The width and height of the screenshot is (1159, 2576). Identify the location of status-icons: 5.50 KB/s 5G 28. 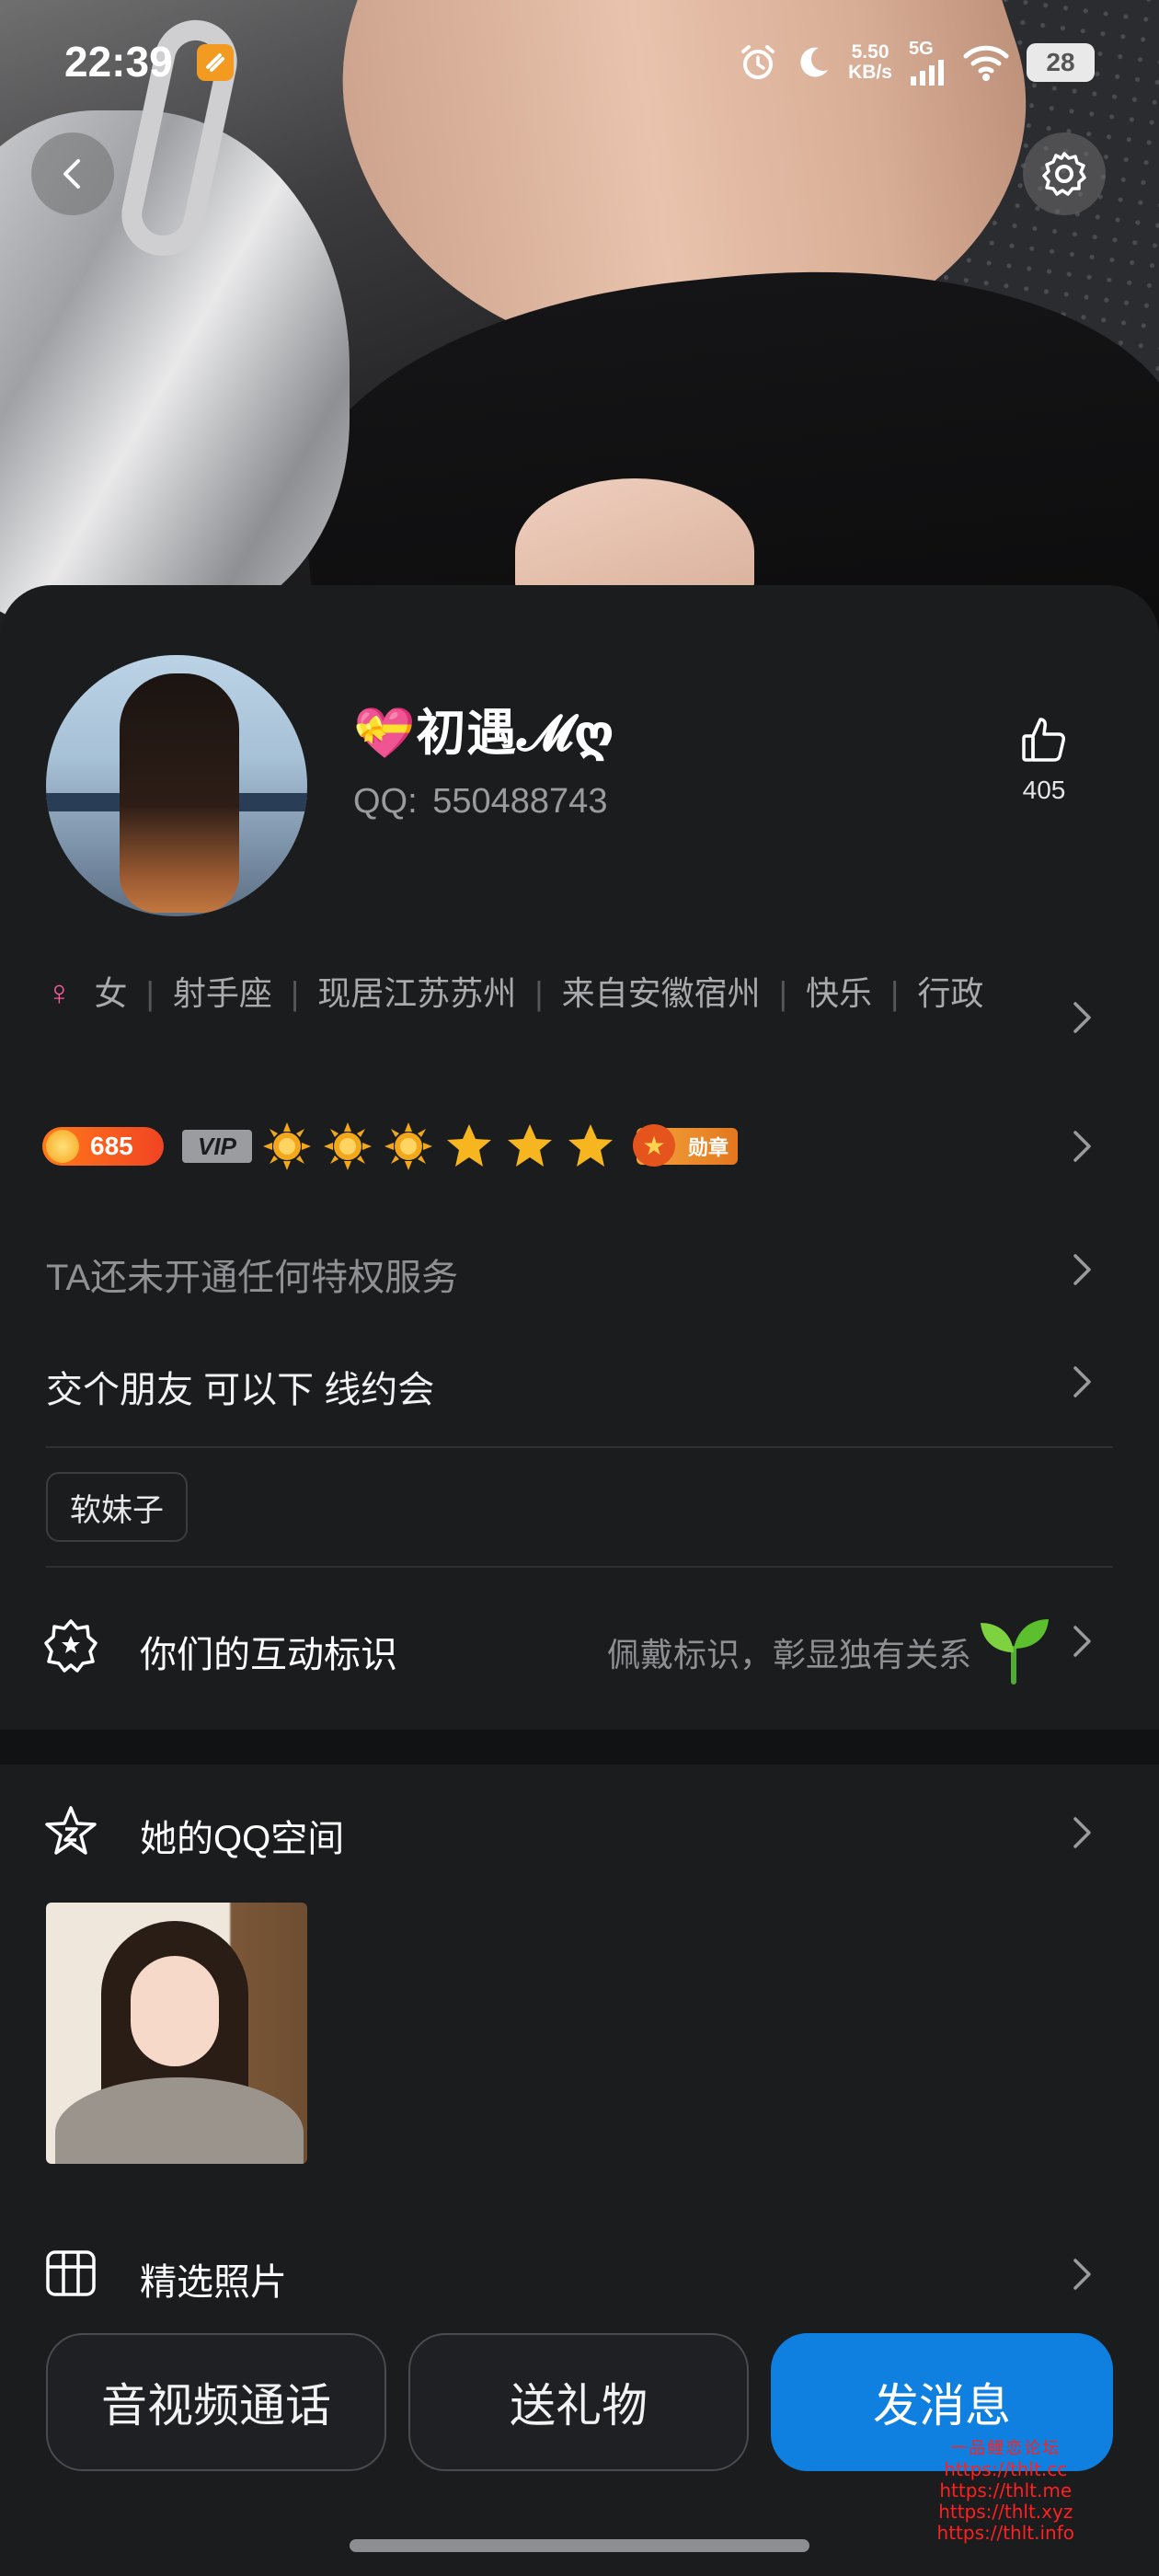
(916, 62).